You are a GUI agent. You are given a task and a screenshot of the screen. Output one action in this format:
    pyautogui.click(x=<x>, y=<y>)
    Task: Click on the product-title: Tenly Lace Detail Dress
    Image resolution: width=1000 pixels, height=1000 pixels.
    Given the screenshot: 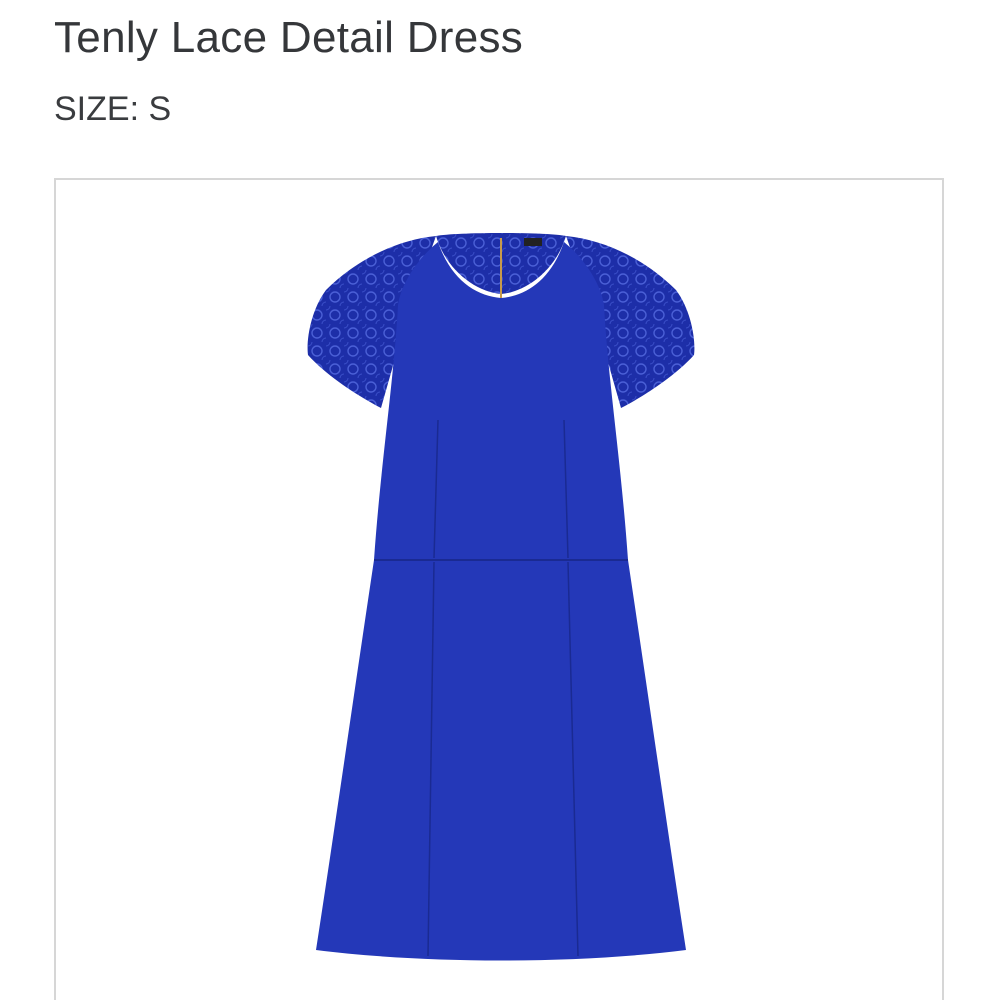 What is the action you would take?
    pyautogui.click(x=289, y=37)
    